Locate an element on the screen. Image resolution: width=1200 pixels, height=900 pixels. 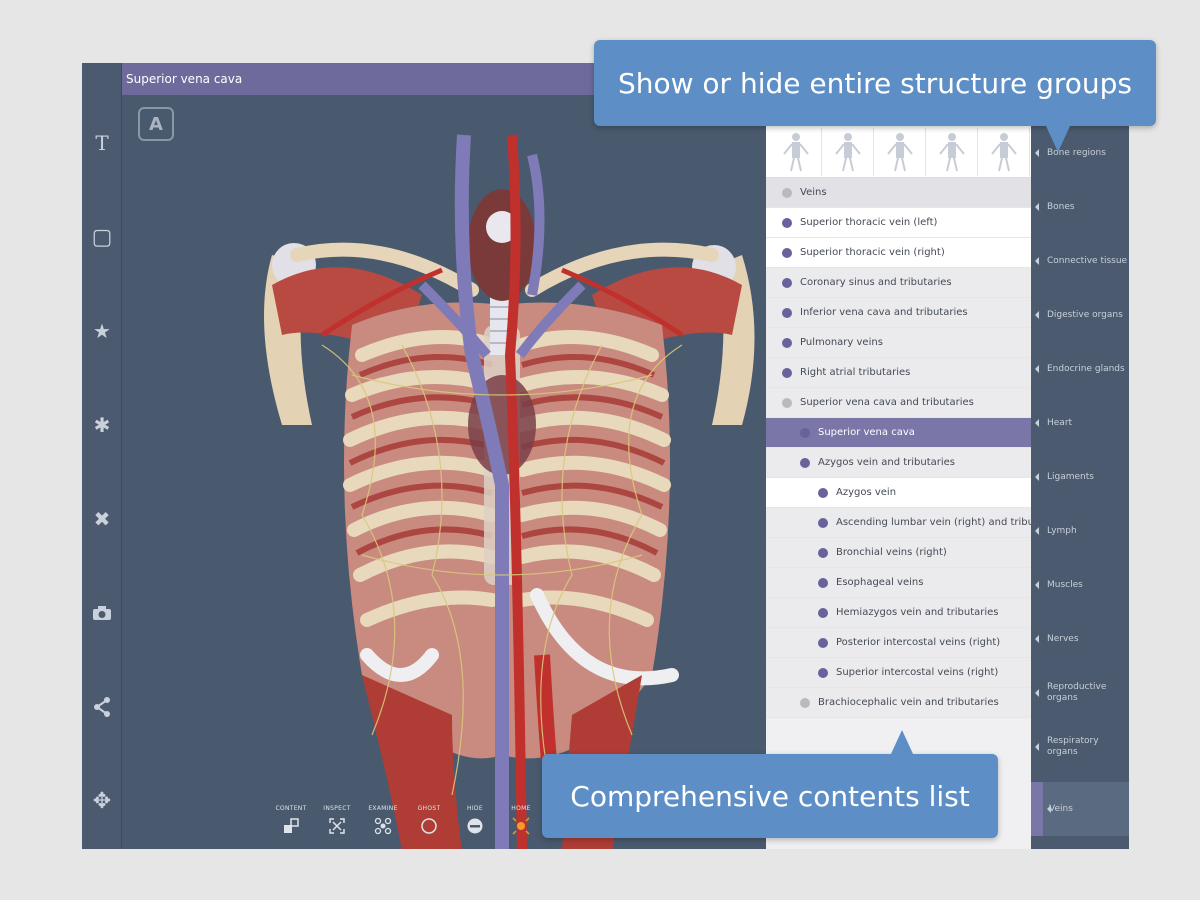
structure-group-connective-tissue: Connective tissue is located at coordinates (1080, 261).